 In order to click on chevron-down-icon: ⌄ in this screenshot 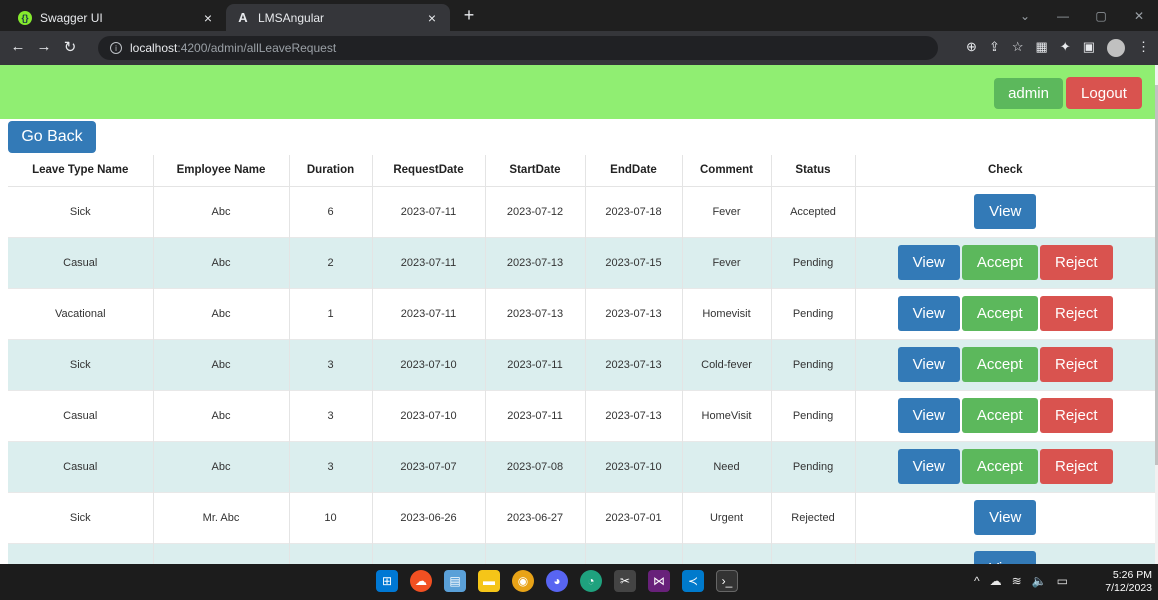, I will do `click(1025, 15)`.